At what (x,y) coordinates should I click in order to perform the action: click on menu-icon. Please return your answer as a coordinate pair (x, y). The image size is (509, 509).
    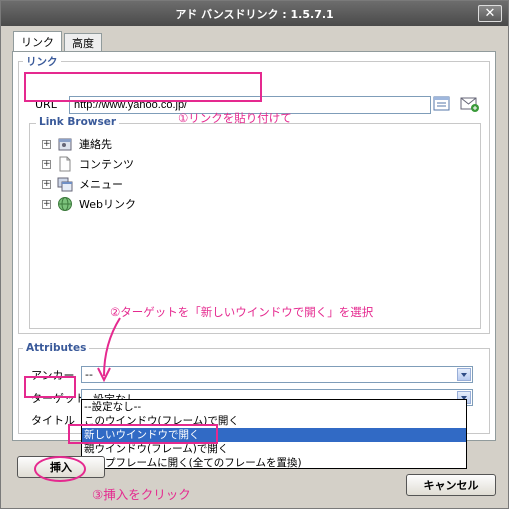
    Looking at the image, I should click on (65, 184).